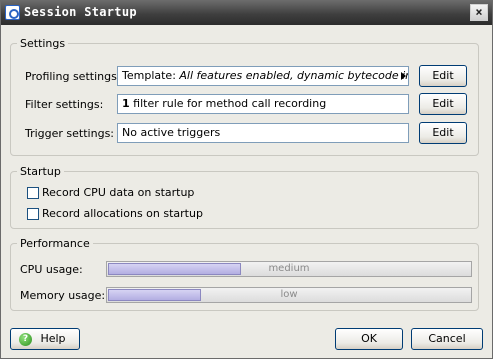 The height and width of the screenshot is (359, 493). What do you see at coordinates (70, 133) in the screenshot?
I see `trigger-settings-label: Trigger settings:` at bounding box center [70, 133].